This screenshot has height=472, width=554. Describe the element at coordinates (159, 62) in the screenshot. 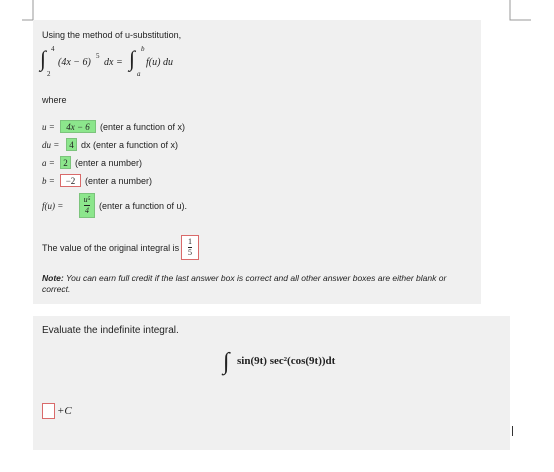

I see `integrand-right: f(u) du` at that location.